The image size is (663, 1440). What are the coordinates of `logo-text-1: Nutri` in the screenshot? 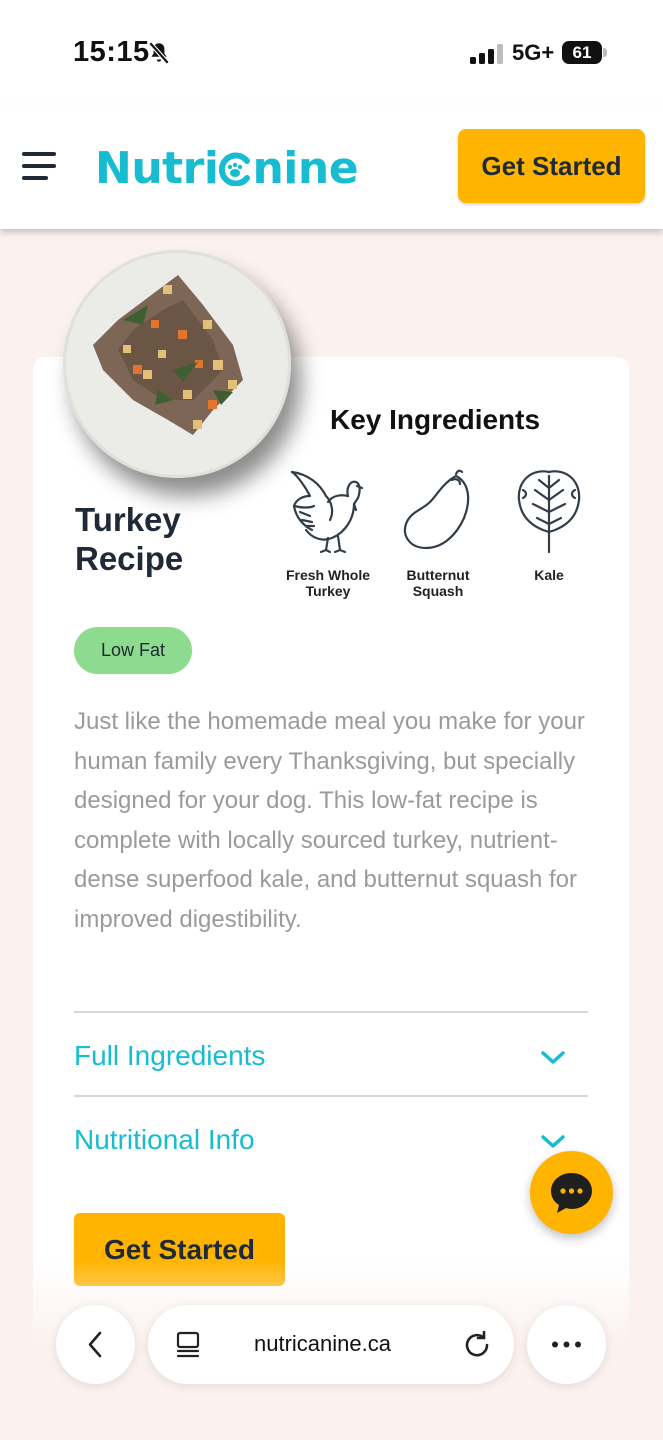 It's located at (157, 168).